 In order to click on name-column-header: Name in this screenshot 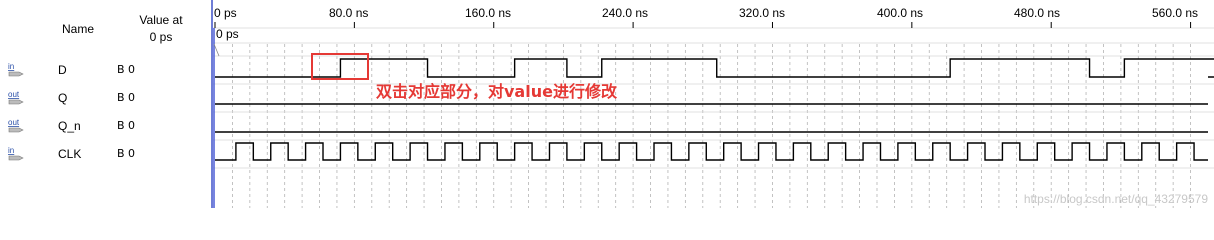, I will do `click(78, 29)`.